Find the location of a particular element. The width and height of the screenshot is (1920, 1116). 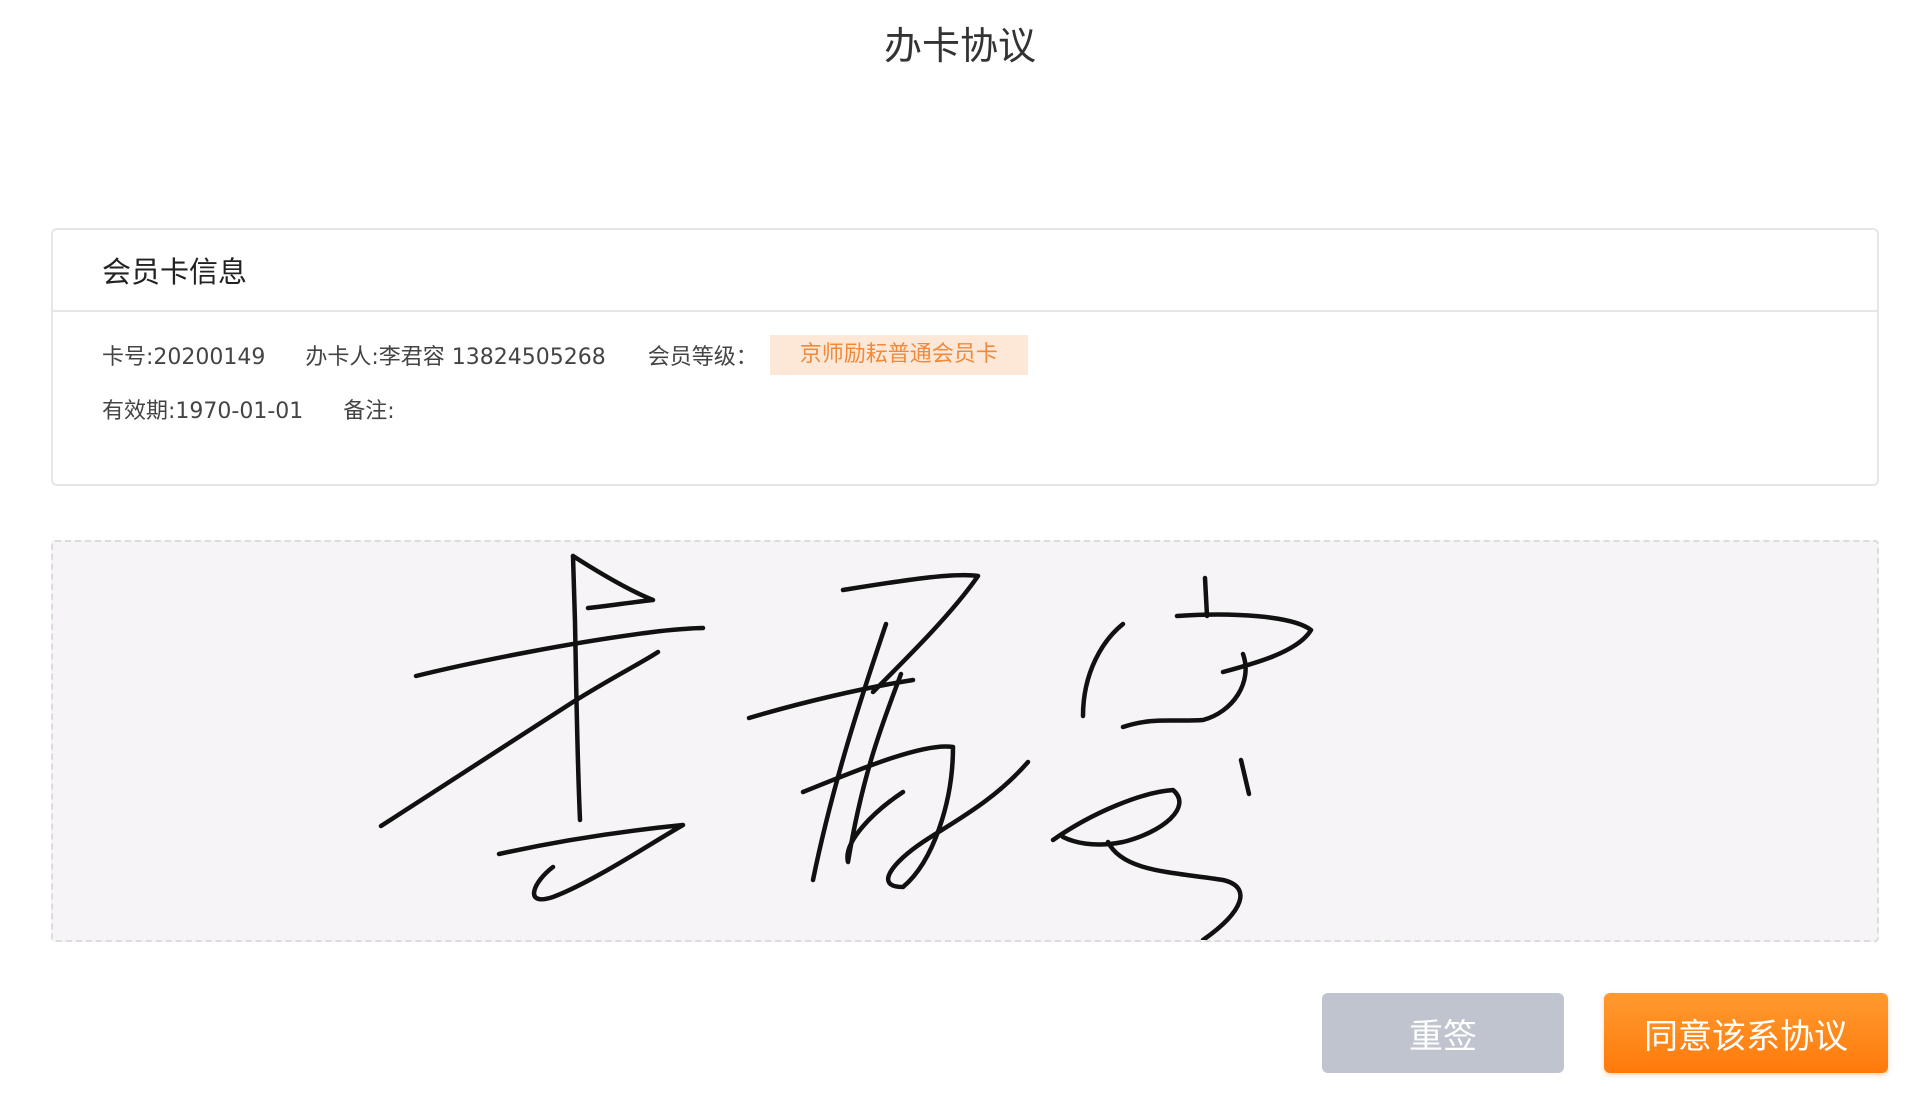

member-level-badge: 京师励耘普通会员卡 is located at coordinates (898, 355).